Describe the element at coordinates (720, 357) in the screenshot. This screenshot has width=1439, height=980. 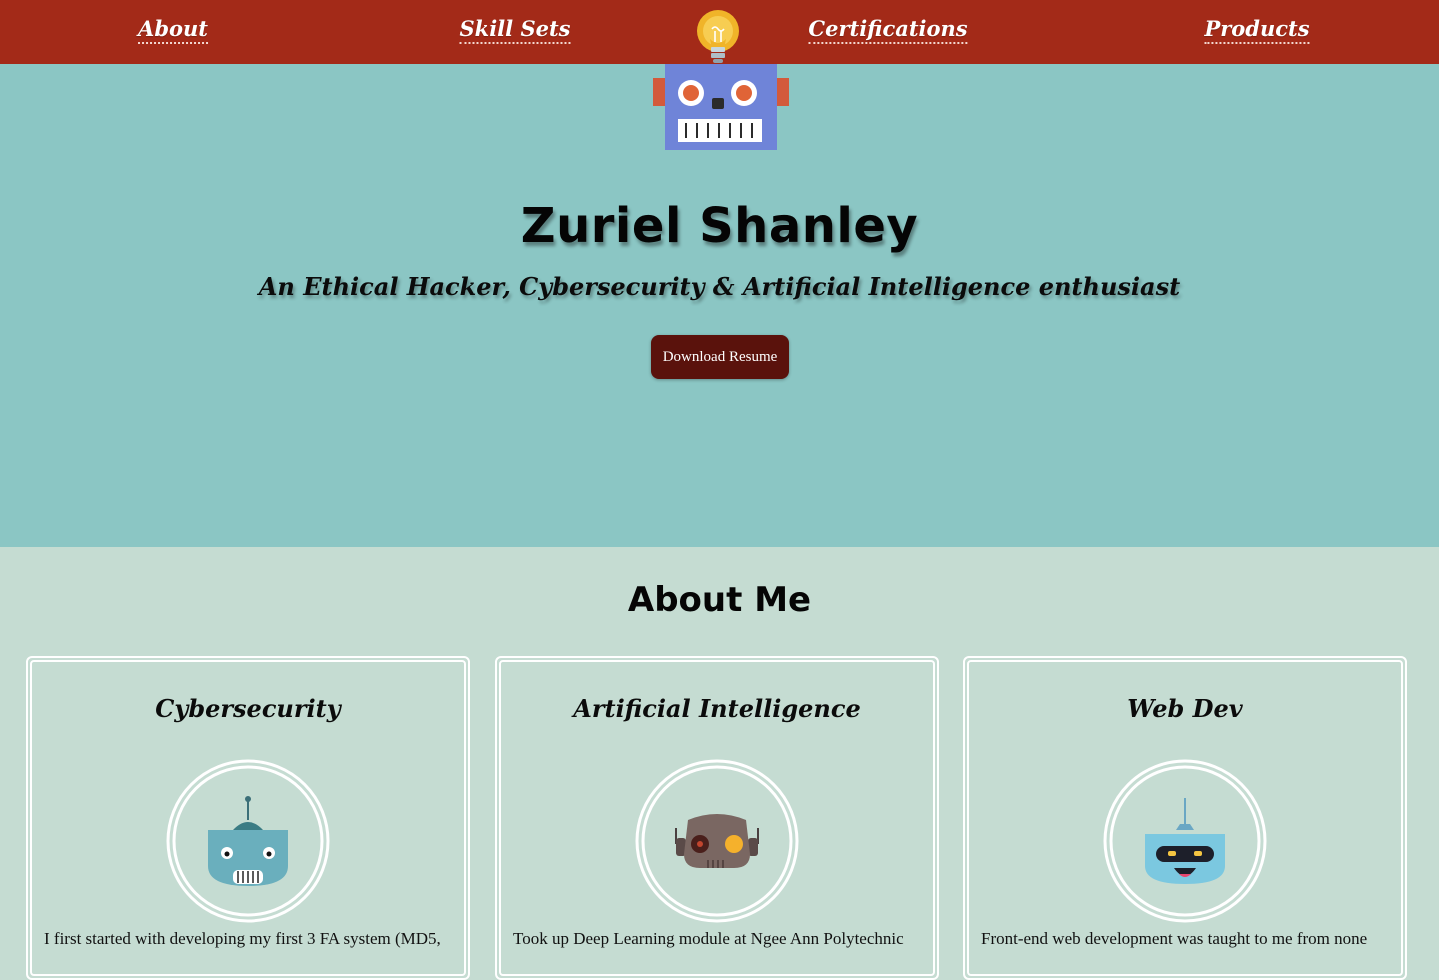
I see `download-resume-button: Download Resume` at that location.